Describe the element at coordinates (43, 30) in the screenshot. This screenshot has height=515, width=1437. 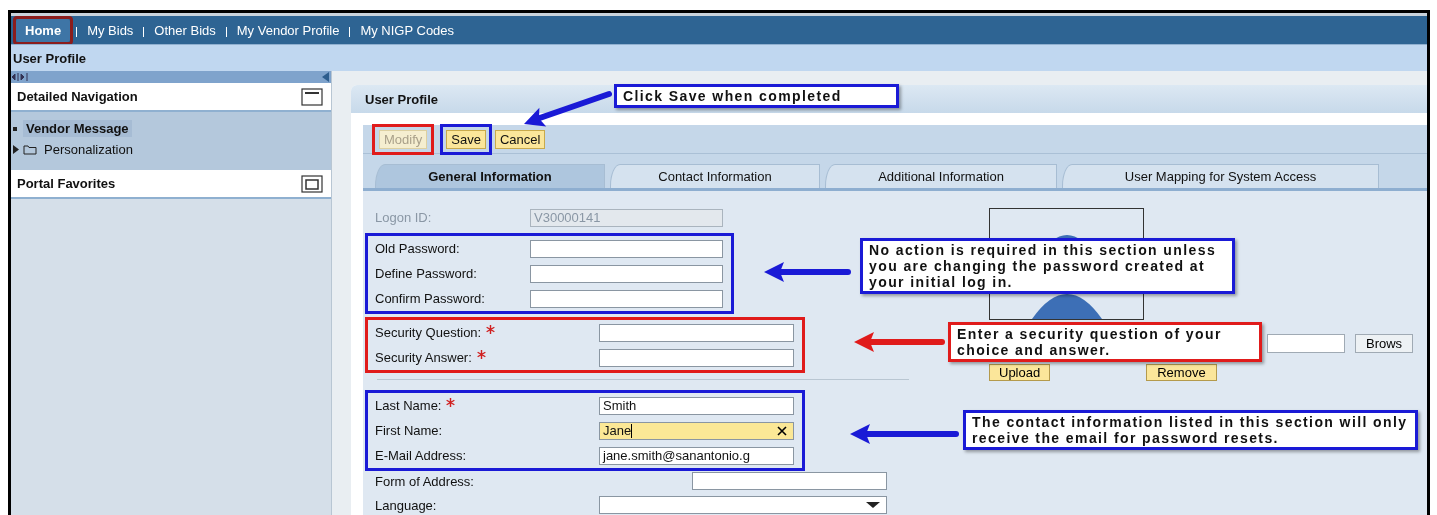
I see `nav-tab: Home` at that location.